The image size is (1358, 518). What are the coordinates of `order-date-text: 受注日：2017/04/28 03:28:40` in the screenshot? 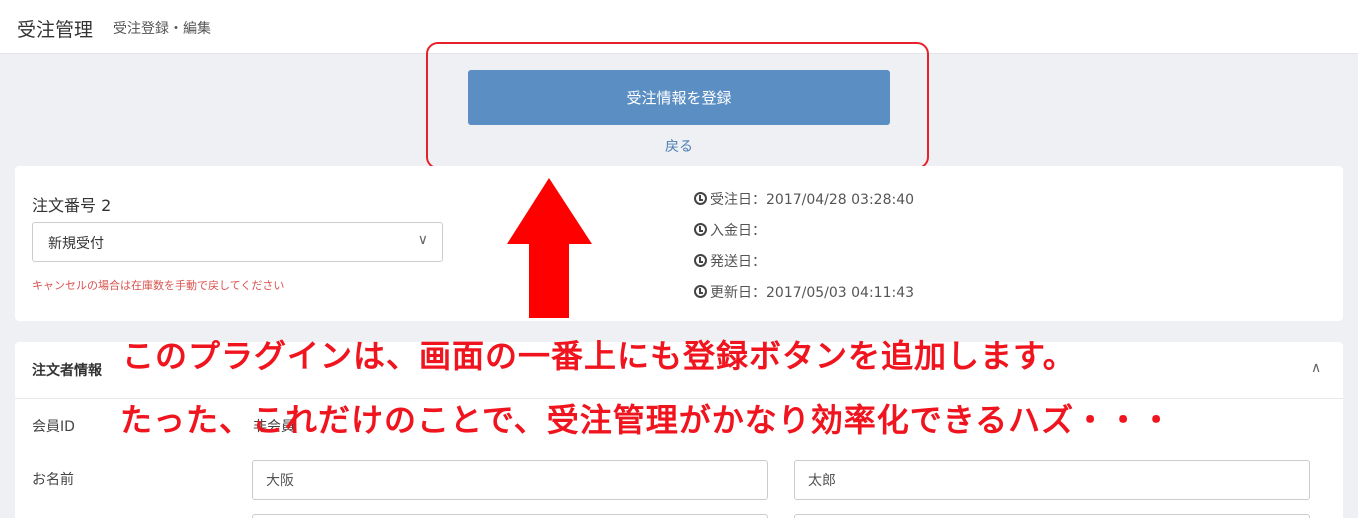 It's located at (812, 199).